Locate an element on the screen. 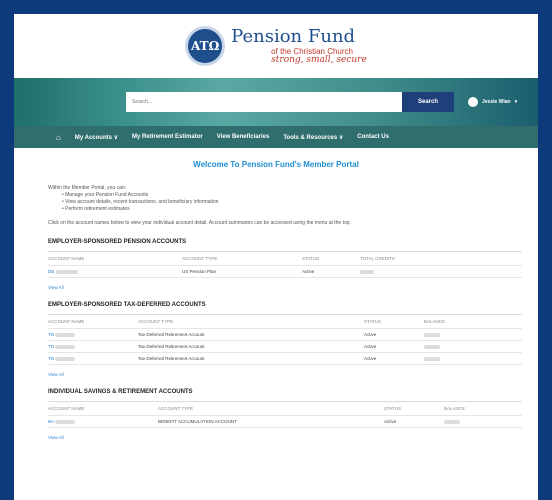  chevron-down-icon: ▾ is located at coordinates (516, 102).